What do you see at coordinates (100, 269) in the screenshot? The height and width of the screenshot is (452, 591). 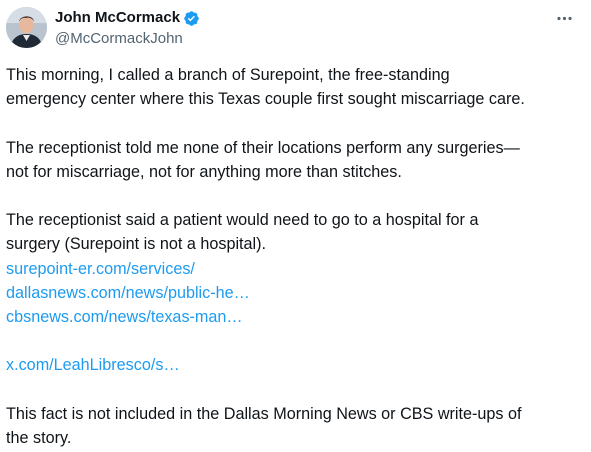 I see `link-surepoint: surepoint-er.com/services/` at bounding box center [100, 269].